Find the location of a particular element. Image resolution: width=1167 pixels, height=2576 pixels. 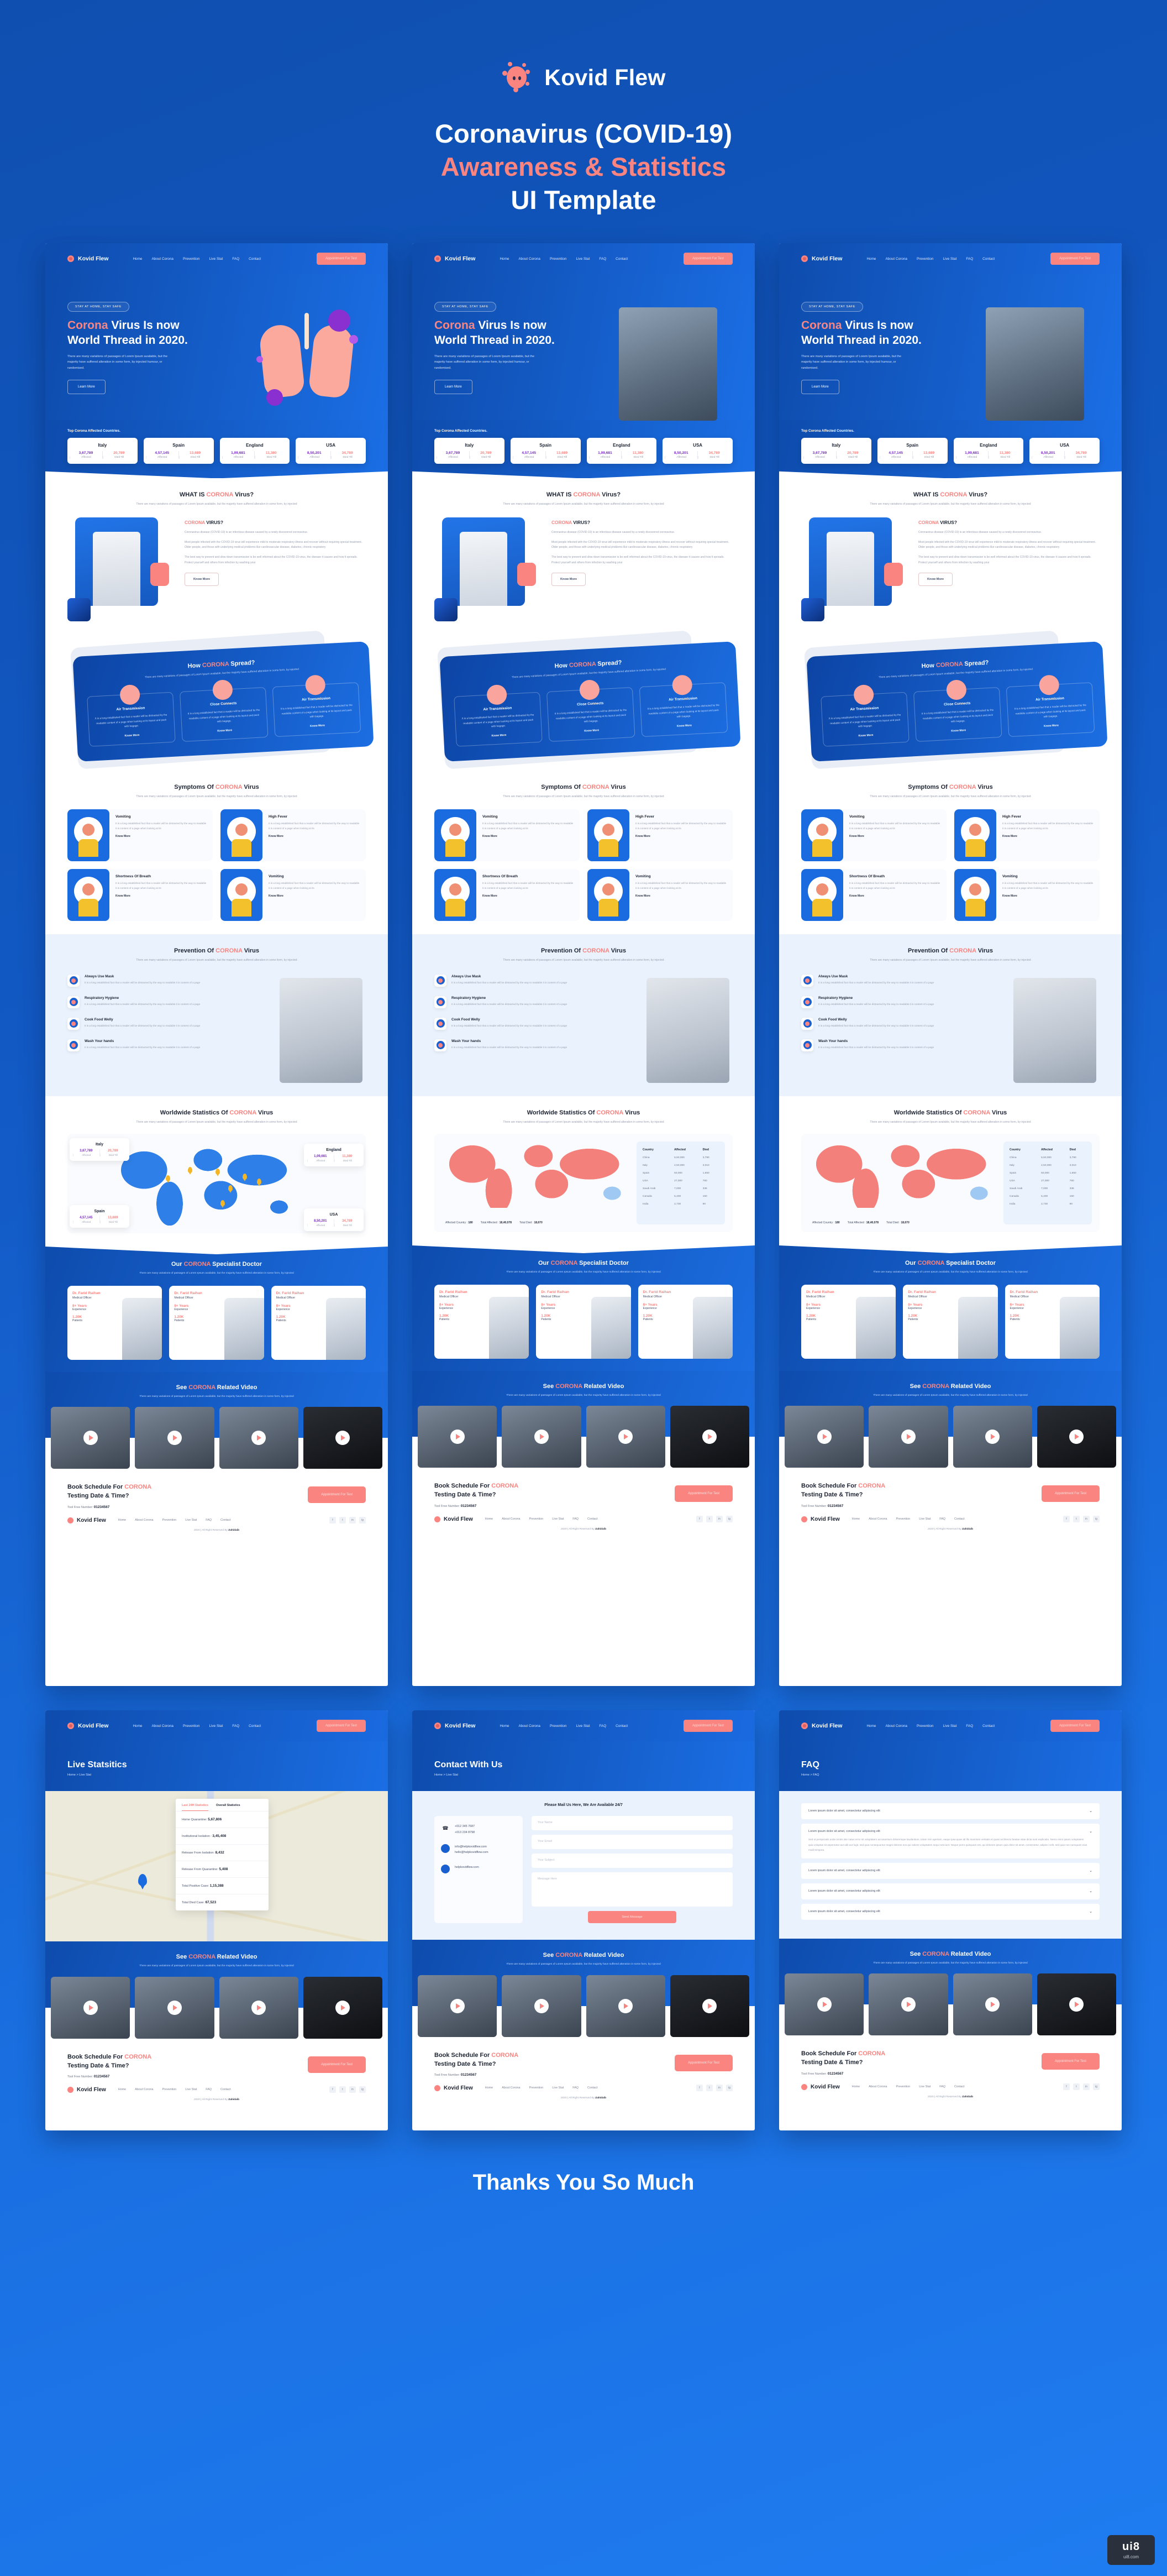

footer-nav-item: About Corona is located at coordinates (878, 1519).